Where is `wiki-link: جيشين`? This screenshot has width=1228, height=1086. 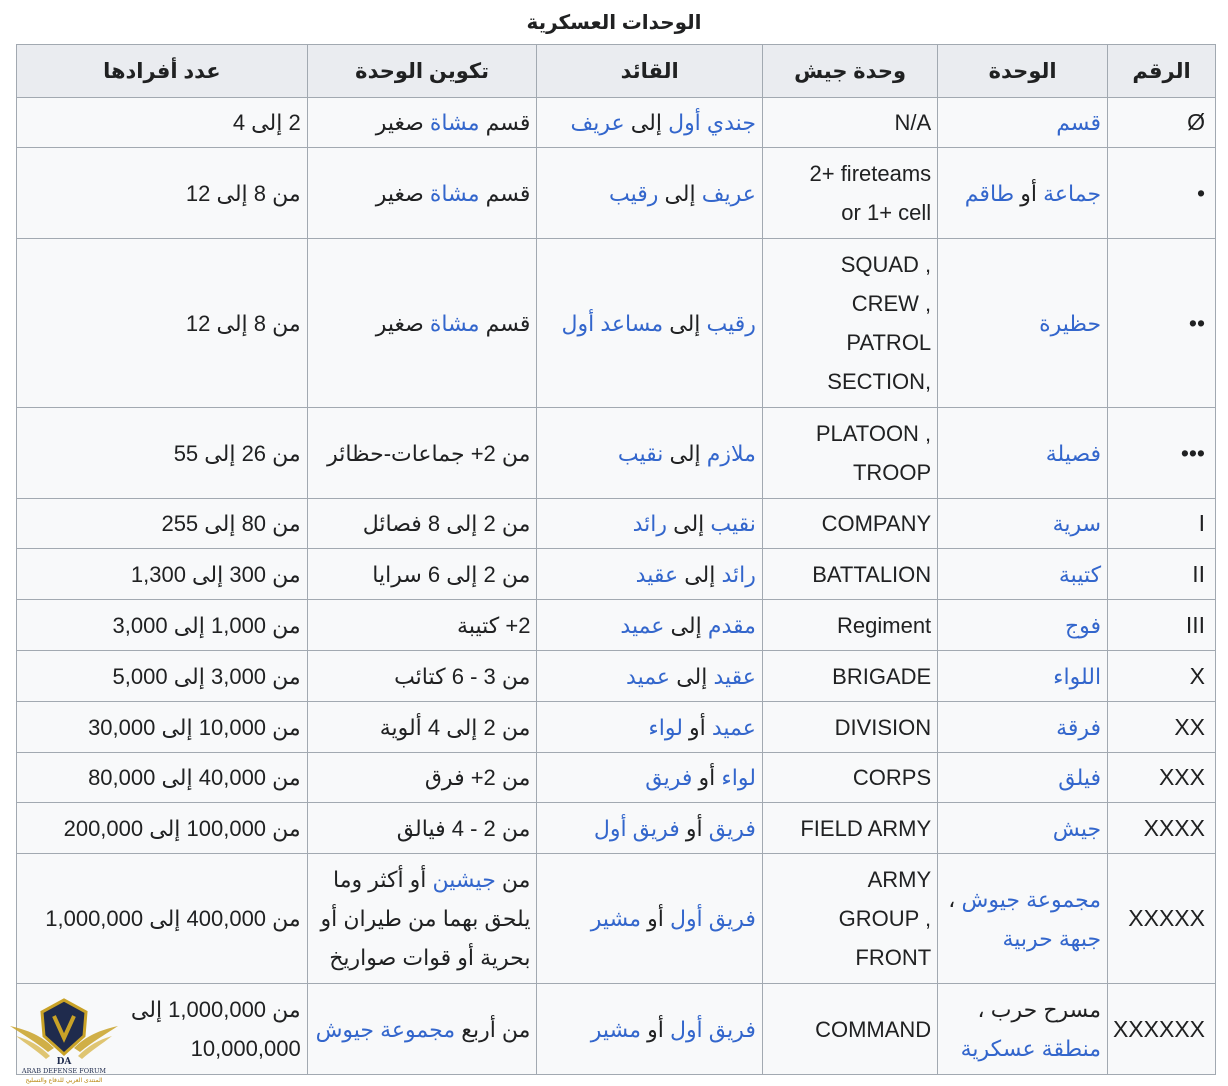 wiki-link: جيشين is located at coordinates (464, 879).